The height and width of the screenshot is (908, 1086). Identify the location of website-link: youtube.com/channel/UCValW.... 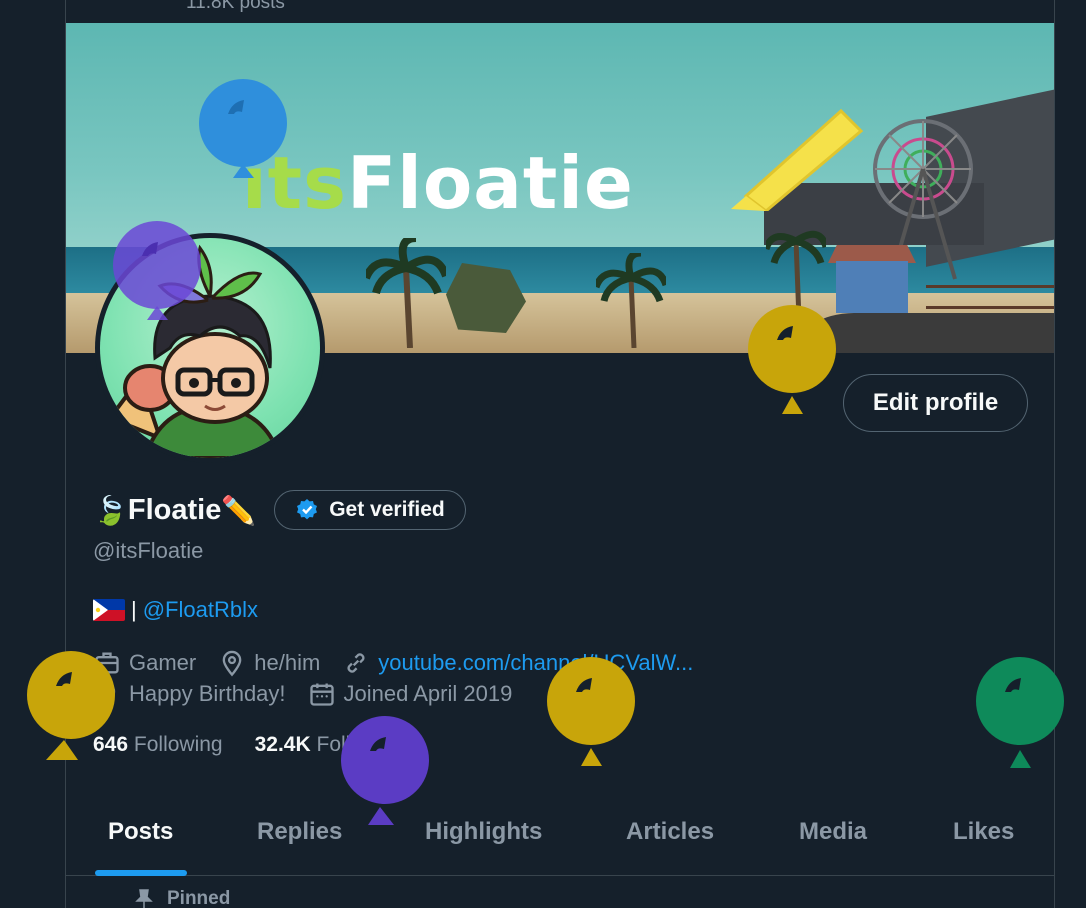
(535, 663).